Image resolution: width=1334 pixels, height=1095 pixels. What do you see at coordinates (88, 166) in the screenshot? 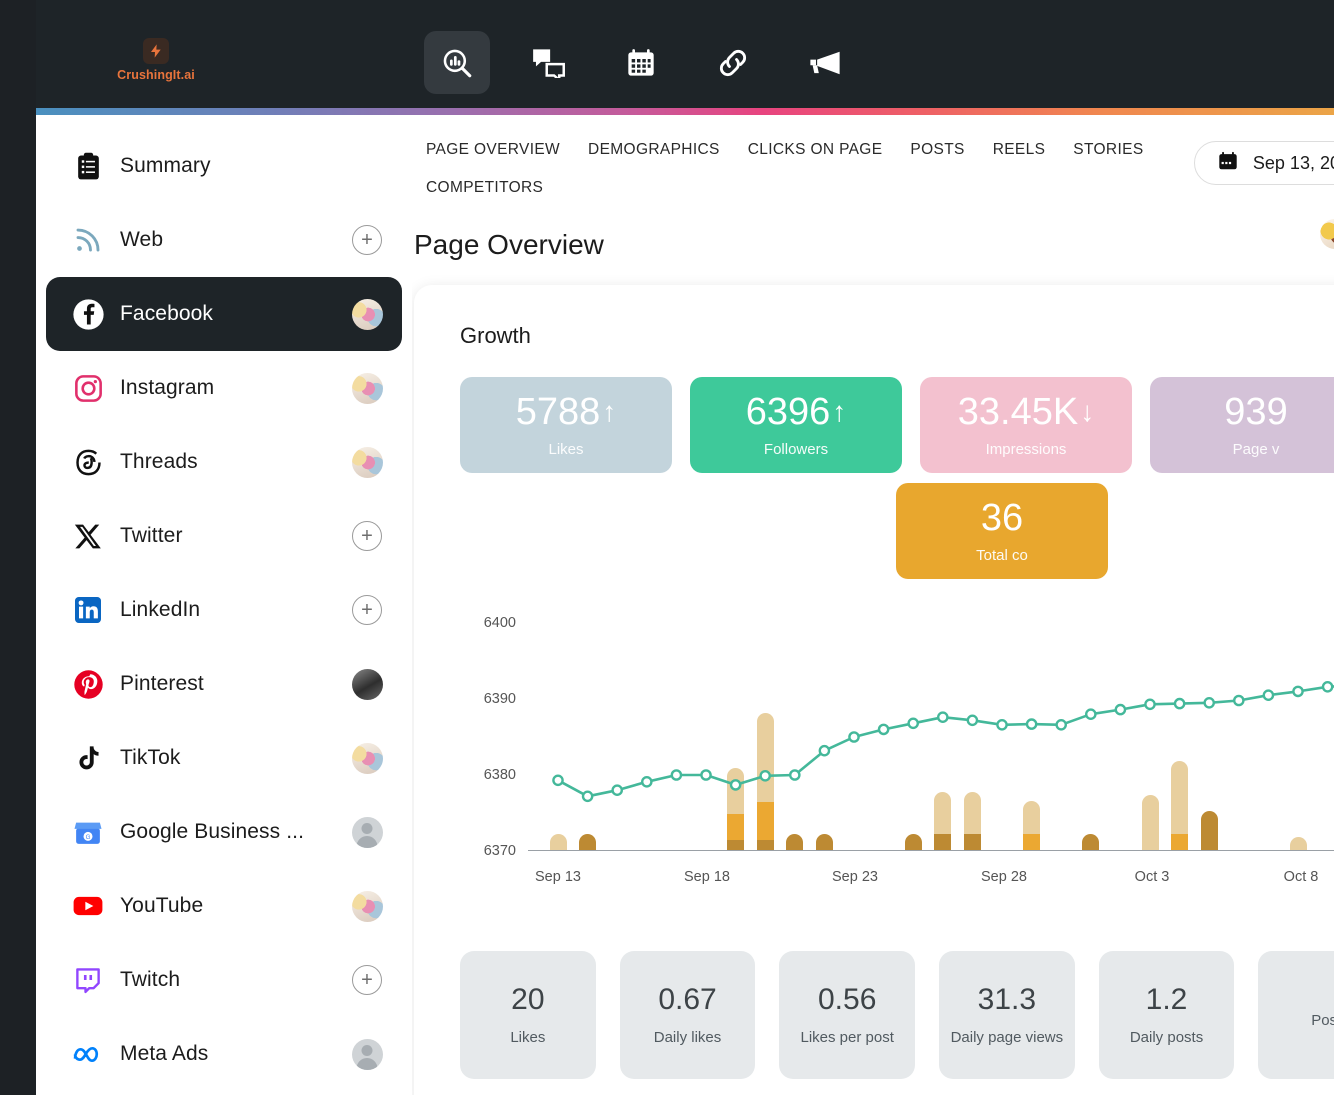
I see `clipboard-list-icon` at bounding box center [88, 166].